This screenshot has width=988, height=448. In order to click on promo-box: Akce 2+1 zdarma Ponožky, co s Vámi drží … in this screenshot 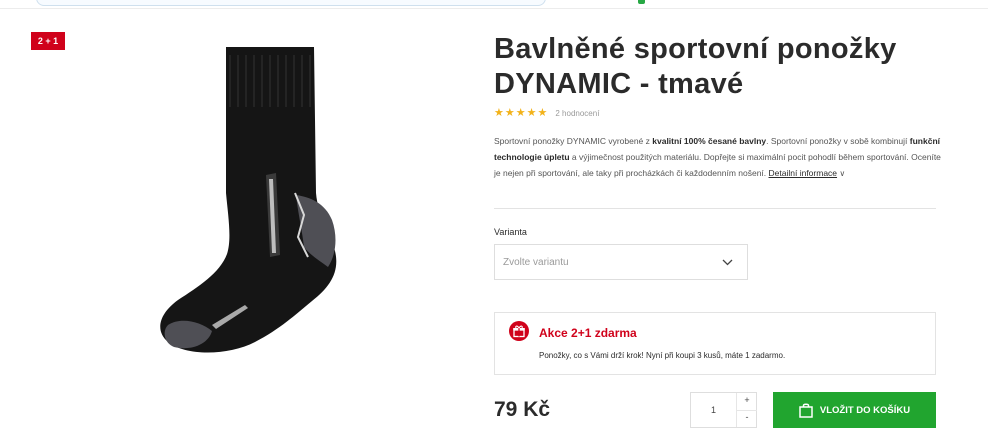, I will do `click(715, 343)`.